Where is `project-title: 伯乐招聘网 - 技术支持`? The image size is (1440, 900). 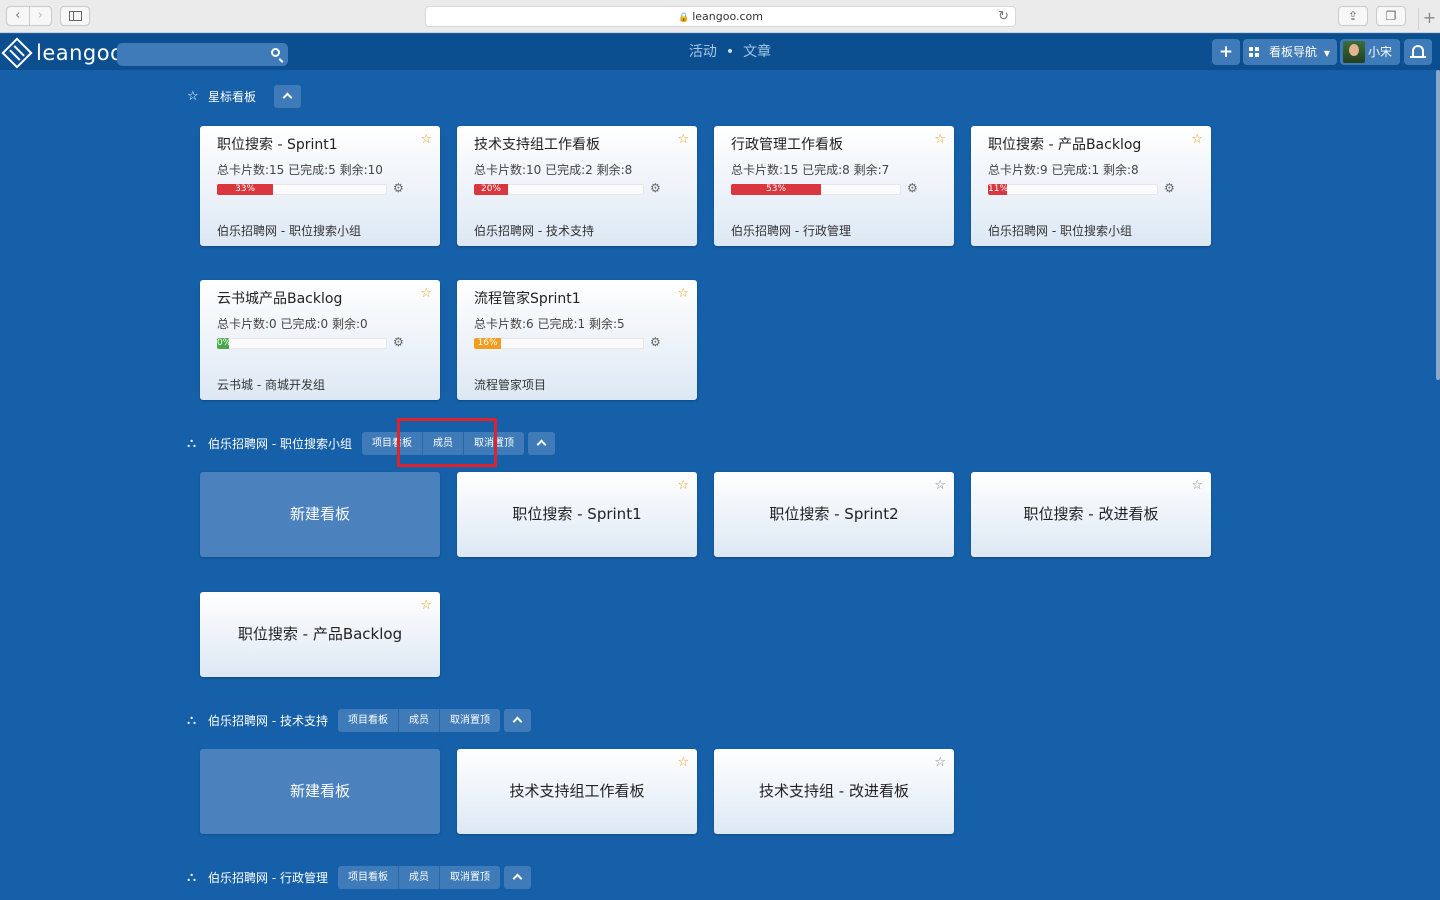 project-title: 伯乐招聘网 - 技术支持 is located at coordinates (268, 720).